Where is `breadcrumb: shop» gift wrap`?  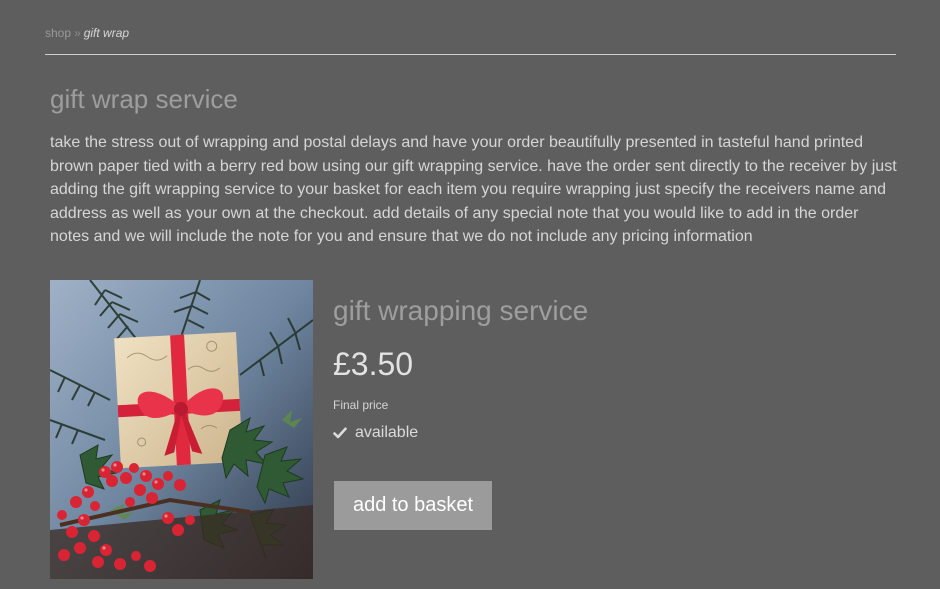
breadcrumb: shop» gift wrap is located at coordinates (87, 33).